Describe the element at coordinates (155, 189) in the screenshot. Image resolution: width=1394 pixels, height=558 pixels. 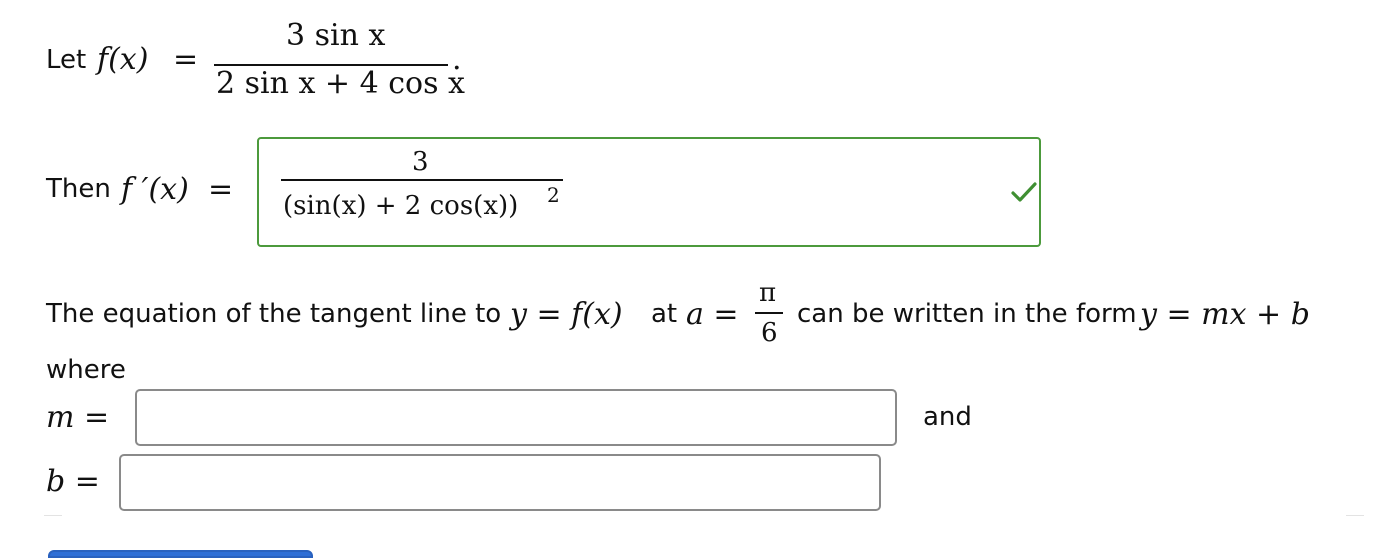
I see `fprime-lhs: f ′(x)` at that location.